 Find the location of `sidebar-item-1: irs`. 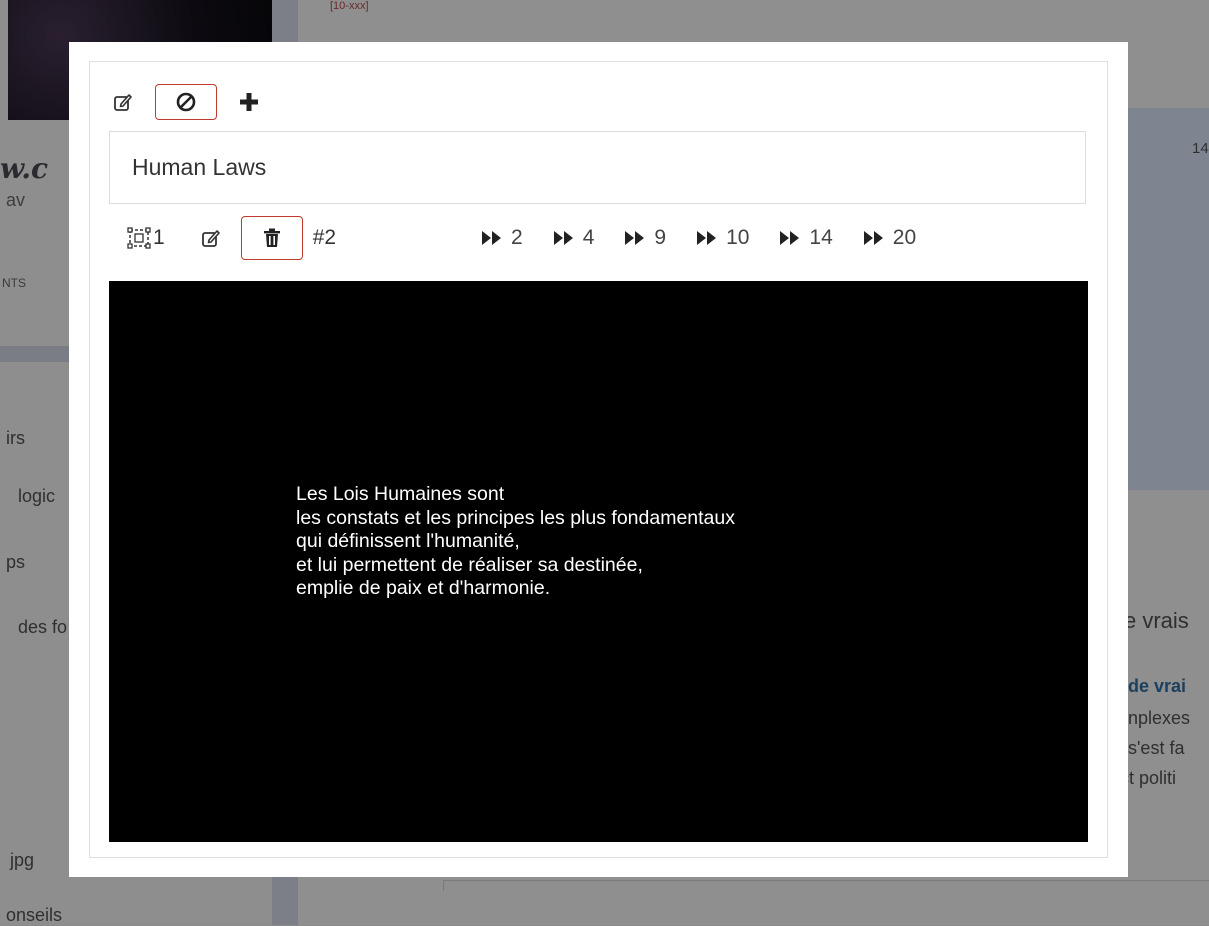

sidebar-item-1: irs is located at coordinates (15, 438).